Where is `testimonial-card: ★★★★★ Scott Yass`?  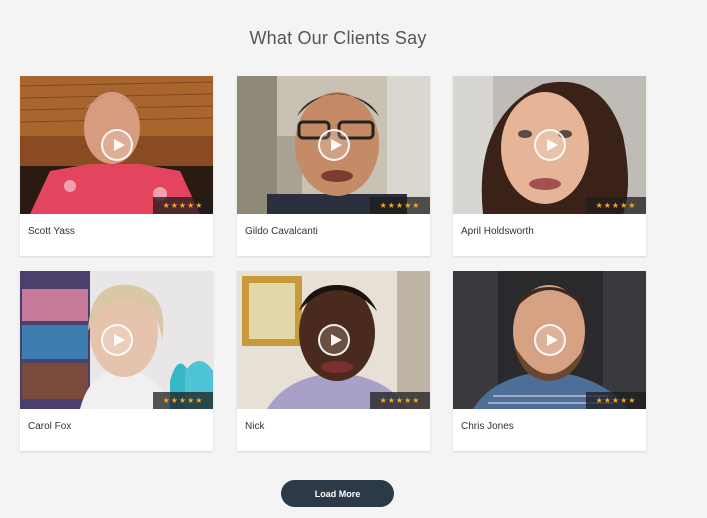 testimonial-card: ★★★★★ Scott Yass is located at coordinates (116, 166).